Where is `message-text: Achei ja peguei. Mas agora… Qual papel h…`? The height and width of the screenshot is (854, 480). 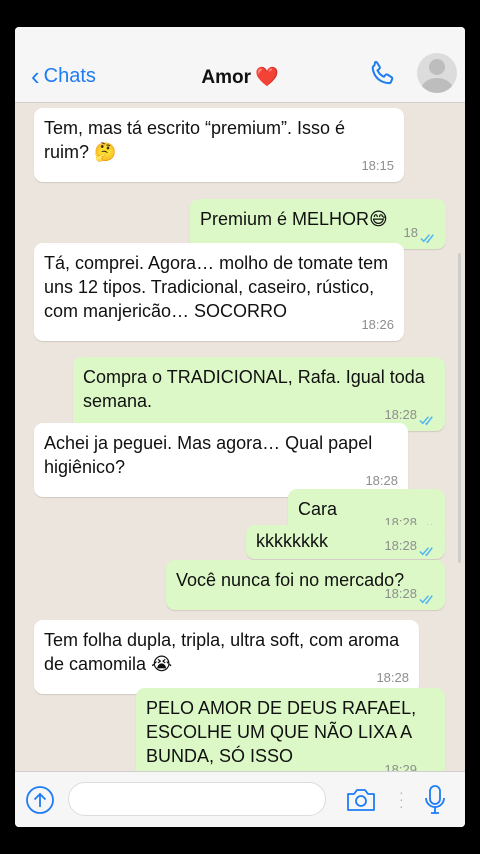
message-text: Achei ja peguei. Mas agora… Qual papel h… is located at coordinates (208, 455).